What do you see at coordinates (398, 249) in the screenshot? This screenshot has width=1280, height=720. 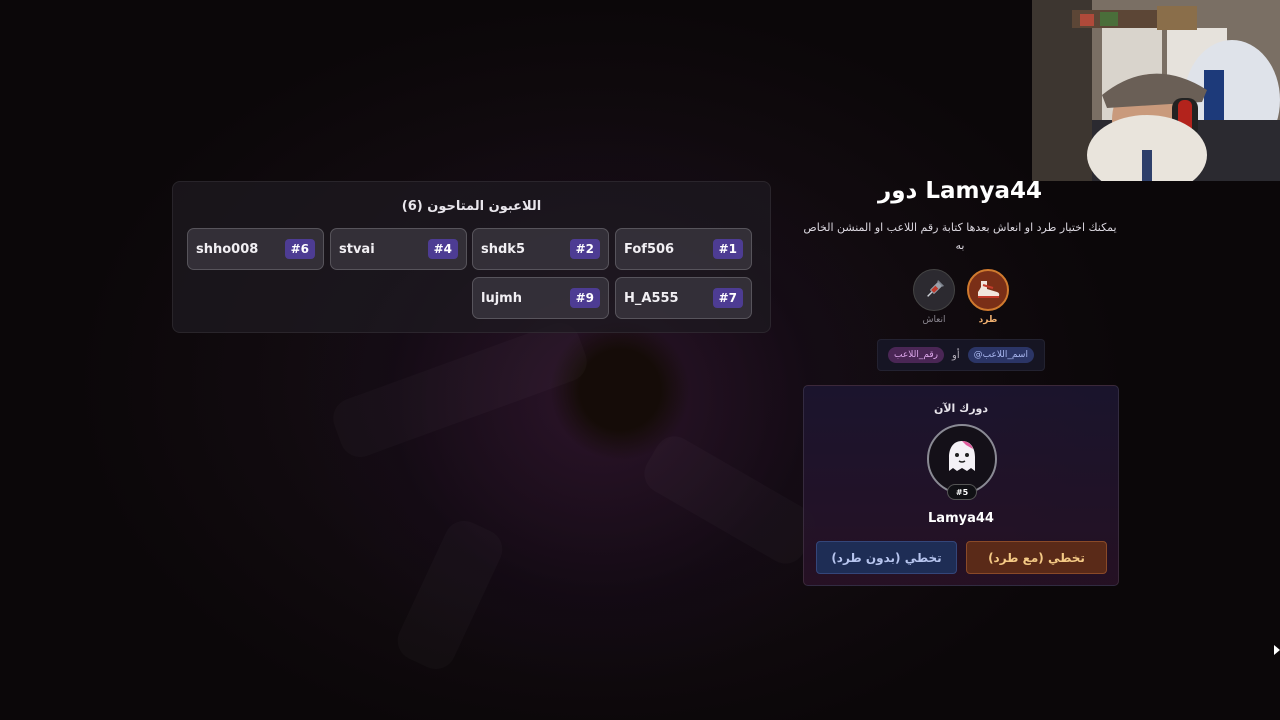 I see `player-card: stvai #4` at bounding box center [398, 249].